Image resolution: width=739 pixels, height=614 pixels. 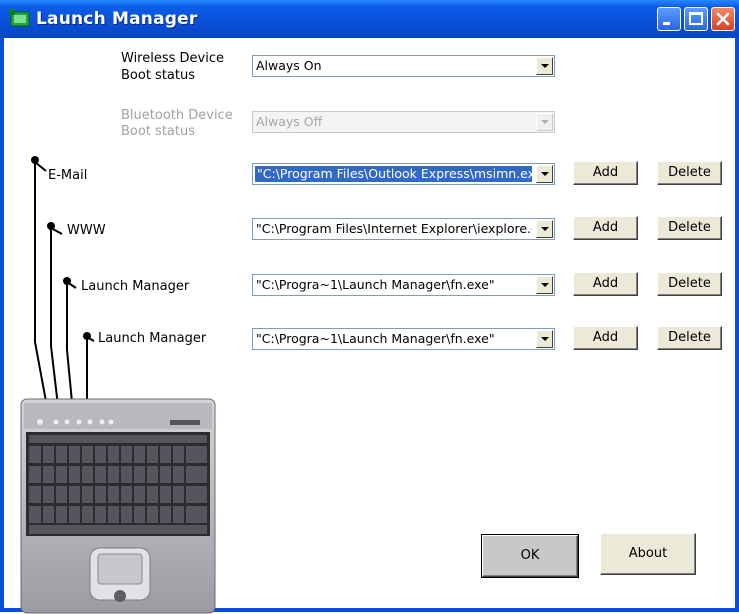 I want to click on key1-delete-button: Delete, so click(x=689, y=173).